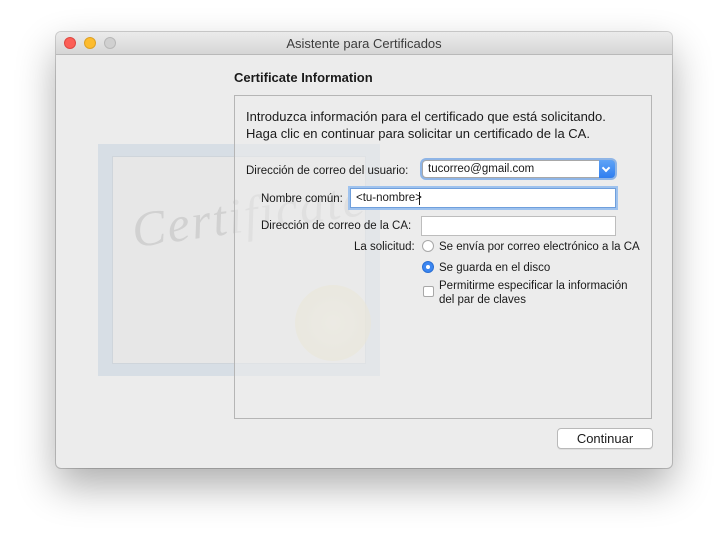 The width and height of the screenshot is (728, 548). I want to click on continue-button: Continuar, so click(605, 438).